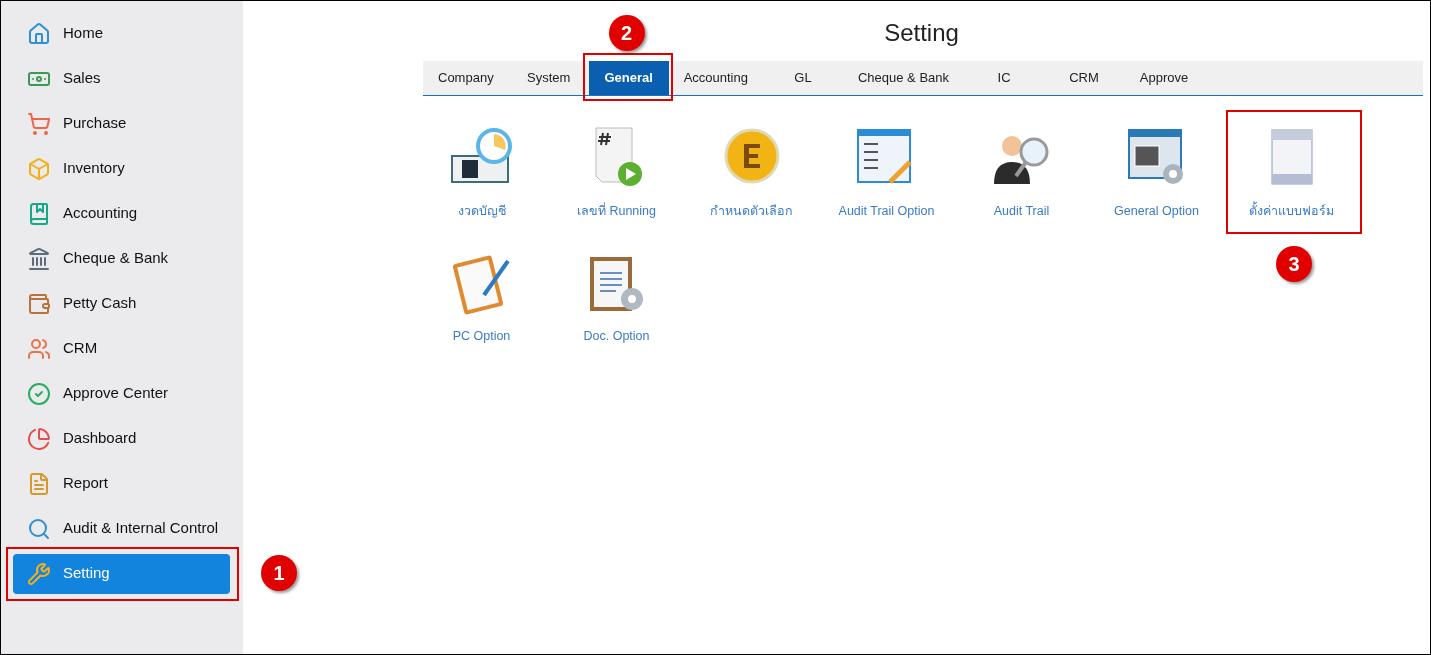 The image size is (1431, 655). I want to click on tab: Accounting, so click(715, 78).